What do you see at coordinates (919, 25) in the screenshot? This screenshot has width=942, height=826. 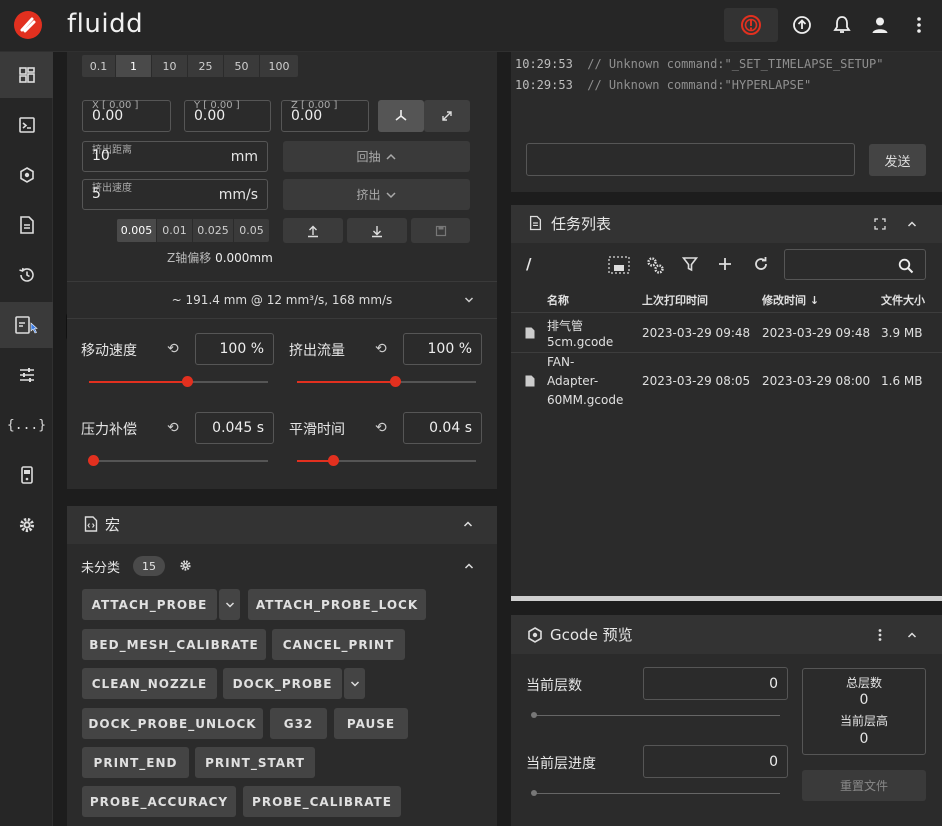 I see `more-menu-button` at bounding box center [919, 25].